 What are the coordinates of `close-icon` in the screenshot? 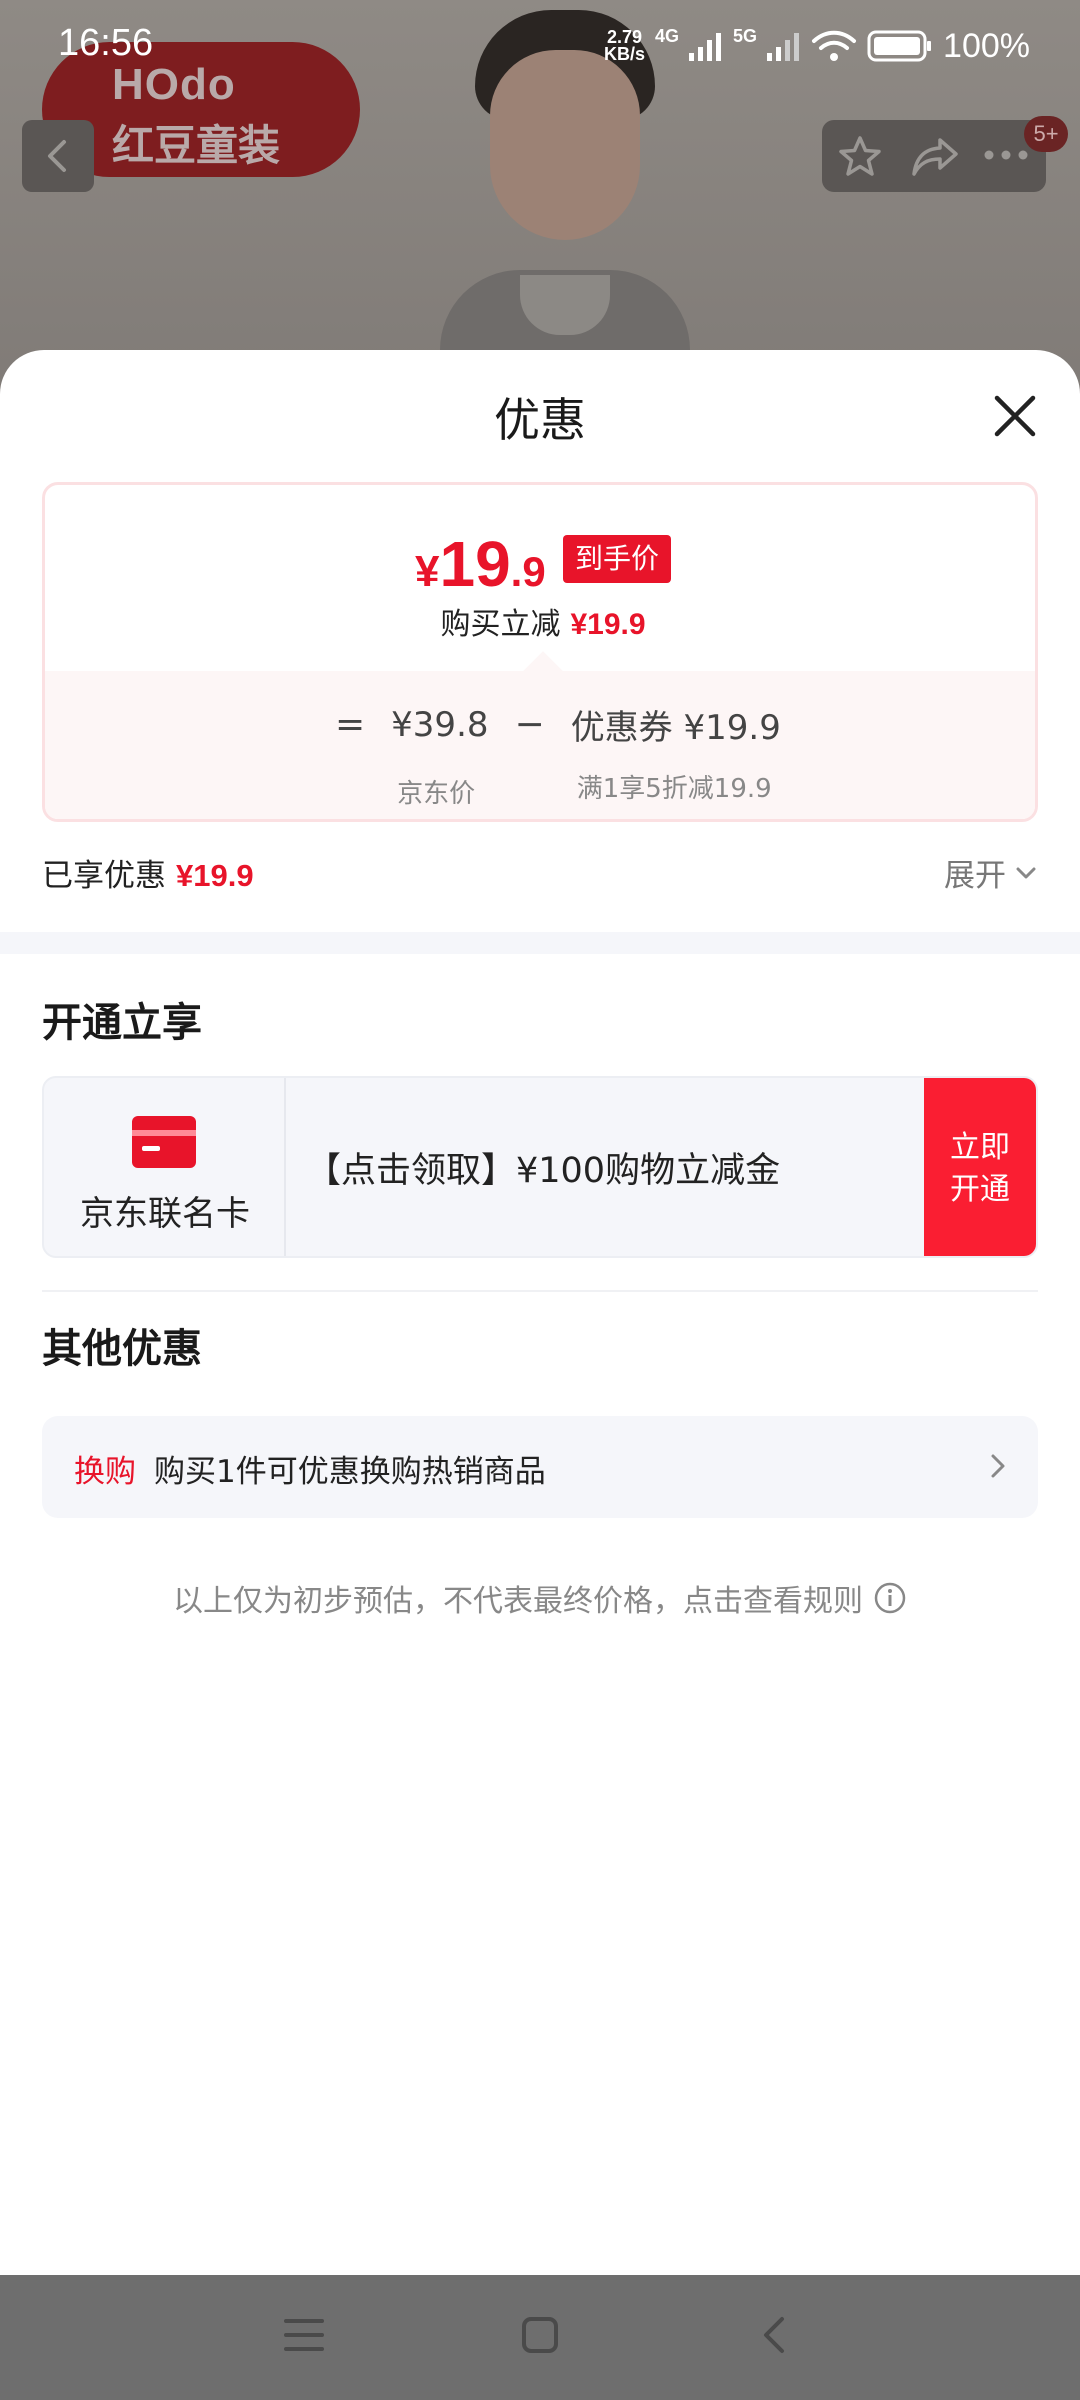 It's located at (1015, 416).